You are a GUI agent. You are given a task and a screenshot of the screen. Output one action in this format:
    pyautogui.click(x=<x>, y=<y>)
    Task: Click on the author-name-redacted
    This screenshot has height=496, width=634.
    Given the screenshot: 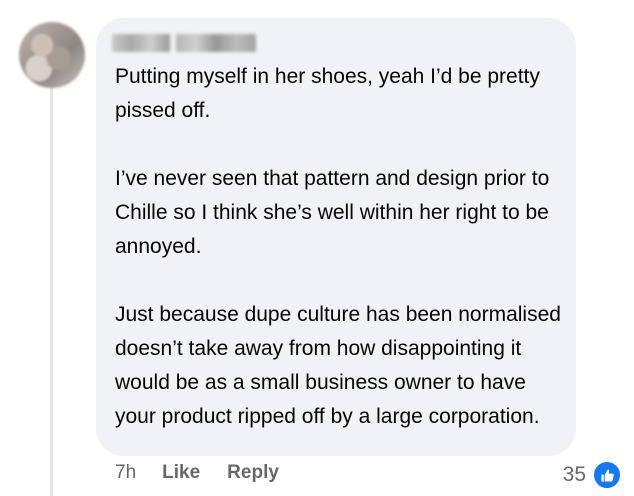 What is the action you would take?
    pyautogui.click(x=187, y=44)
    